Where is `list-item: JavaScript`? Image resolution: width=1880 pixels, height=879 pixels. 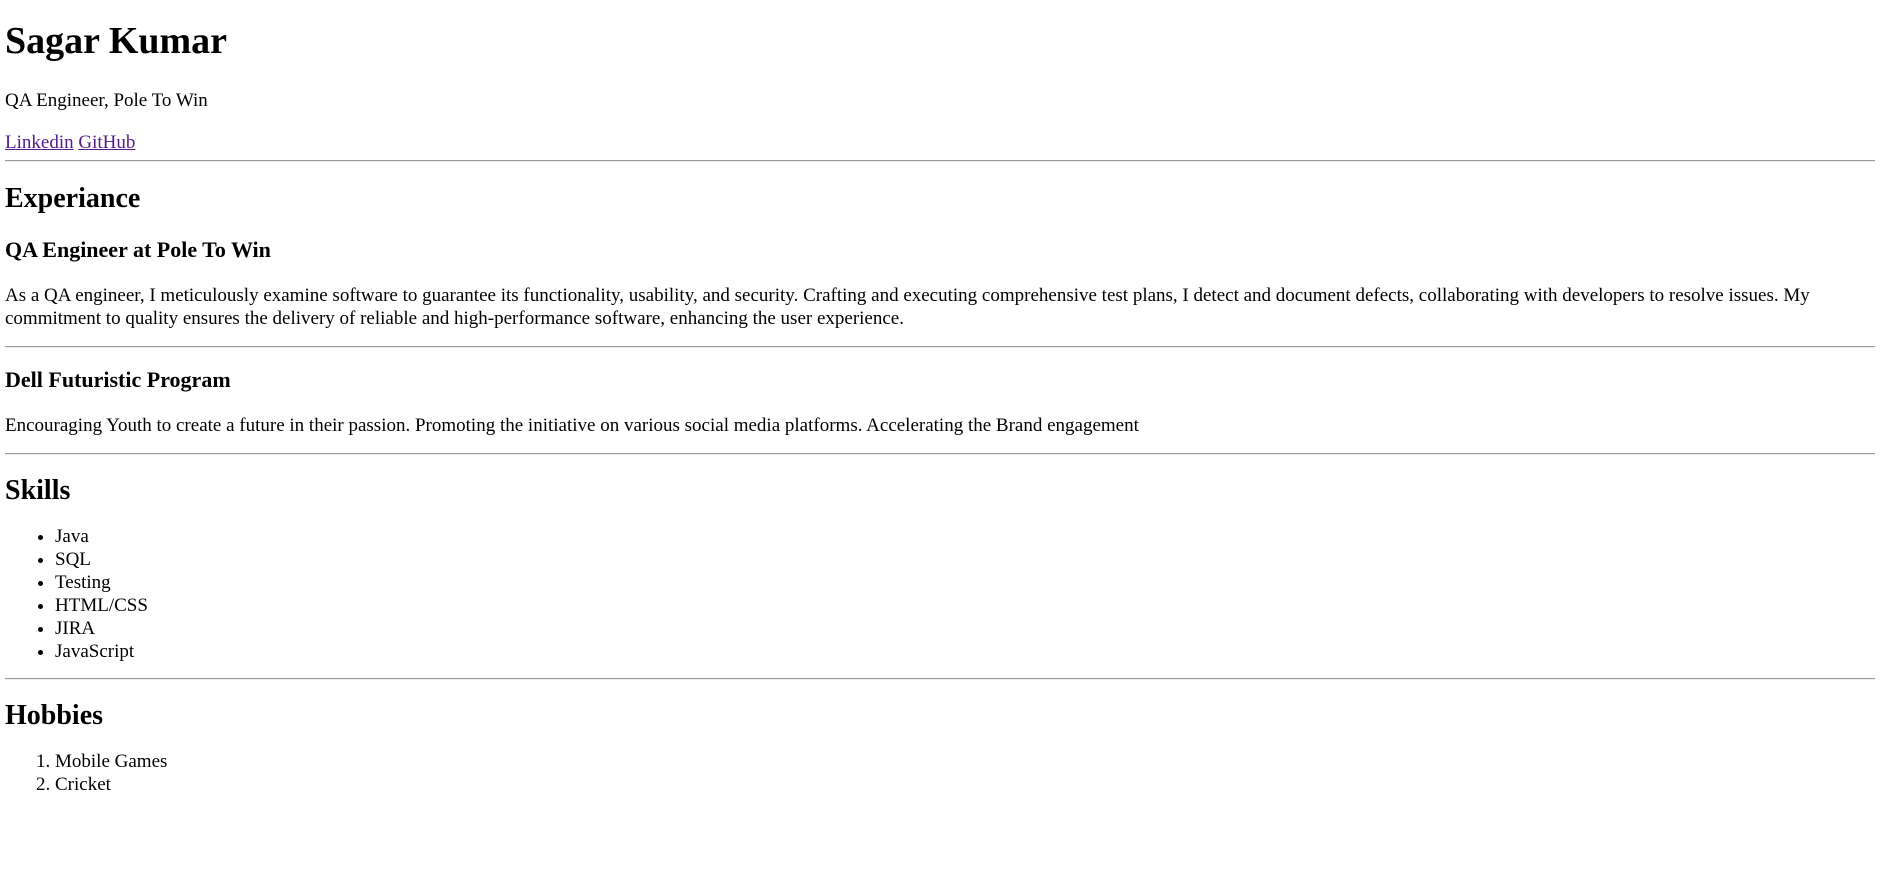 list-item: JavaScript is located at coordinates (965, 651).